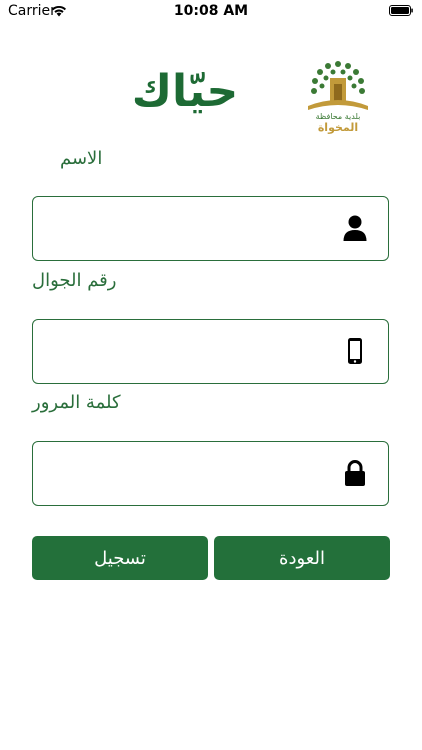  What do you see at coordinates (190, 352) in the screenshot?
I see `phone-input` at bounding box center [190, 352].